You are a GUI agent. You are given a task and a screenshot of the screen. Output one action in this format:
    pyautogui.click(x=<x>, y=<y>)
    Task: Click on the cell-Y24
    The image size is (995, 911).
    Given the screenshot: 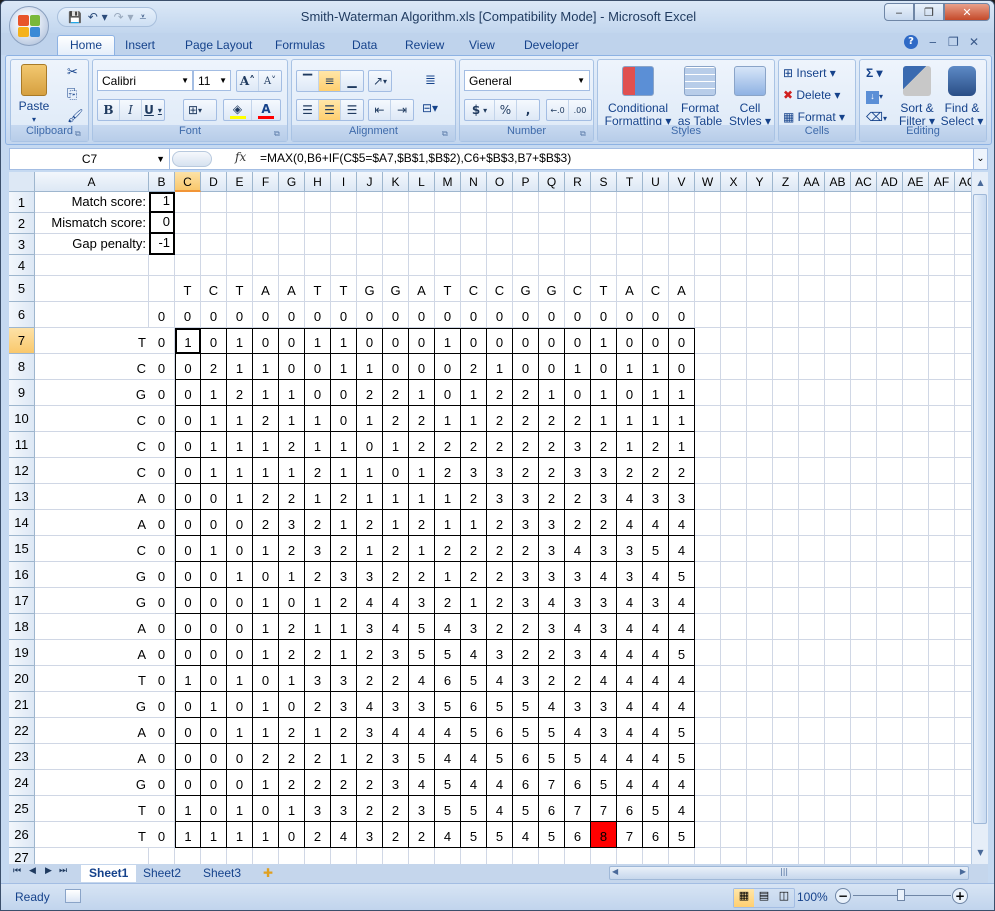 What is the action you would take?
    pyautogui.click(x=760, y=783)
    